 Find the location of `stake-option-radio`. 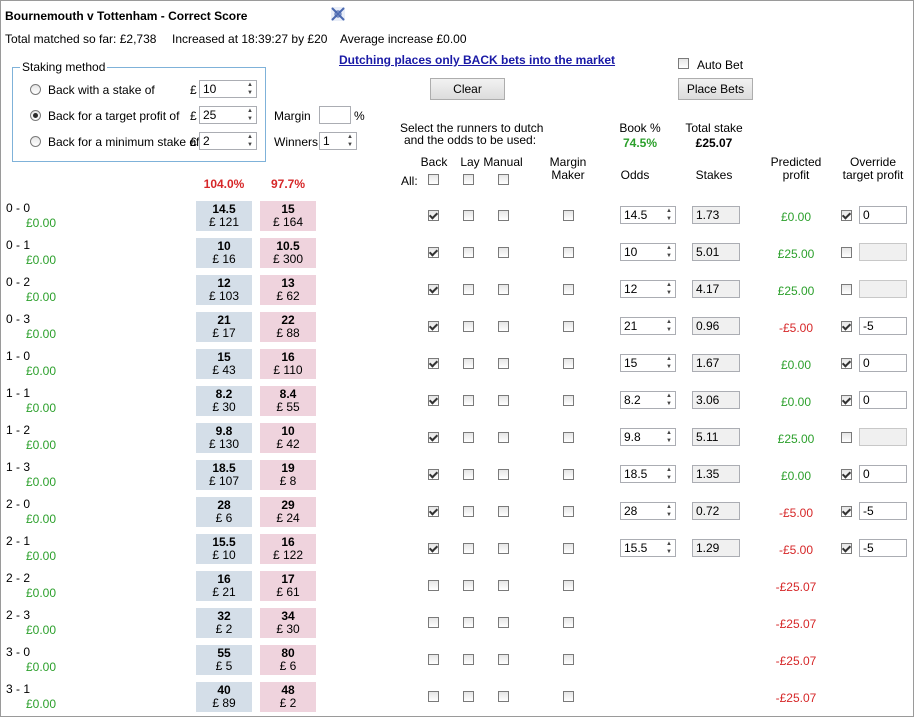

stake-option-radio is located at coordinates (35, 89).